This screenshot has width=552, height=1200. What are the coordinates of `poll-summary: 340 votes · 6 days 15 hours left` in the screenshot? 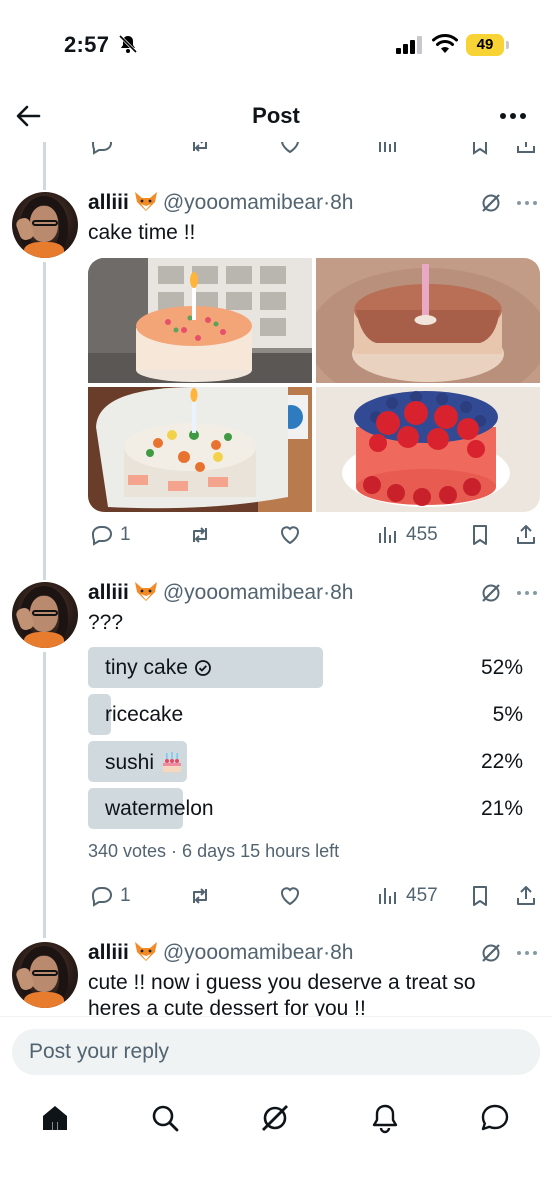 It's located at (214, 851).